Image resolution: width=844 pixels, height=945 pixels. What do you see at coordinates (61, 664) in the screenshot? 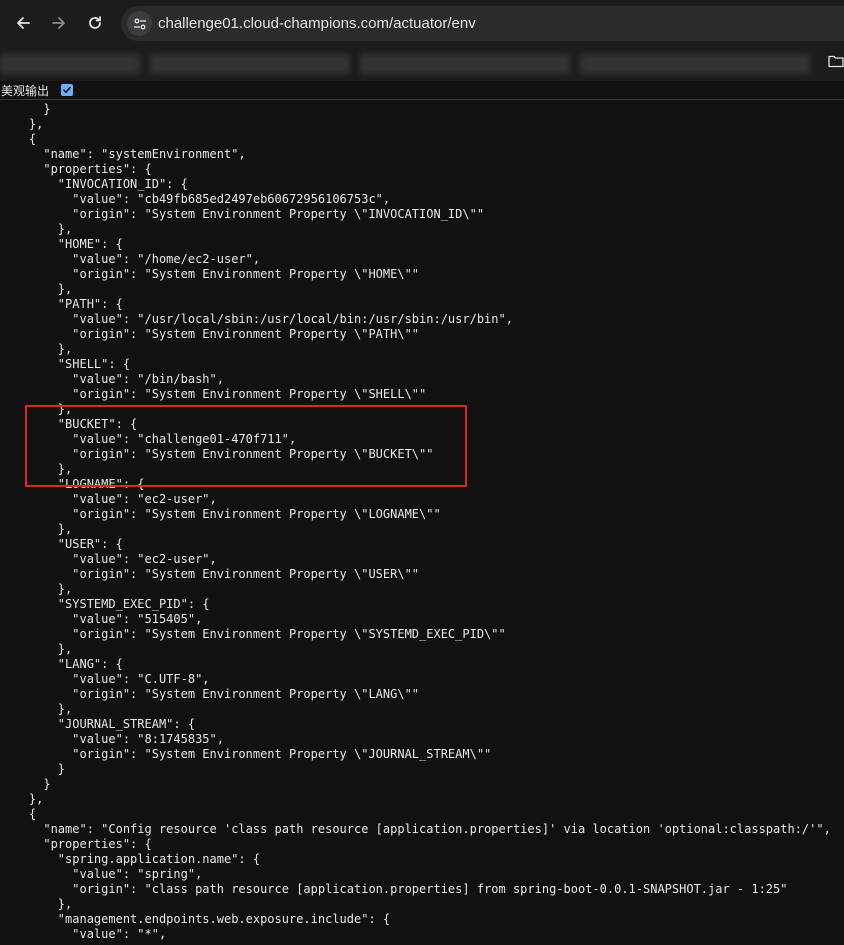
I see `json-line: "LANG": {` at bounding box center [61, 664].